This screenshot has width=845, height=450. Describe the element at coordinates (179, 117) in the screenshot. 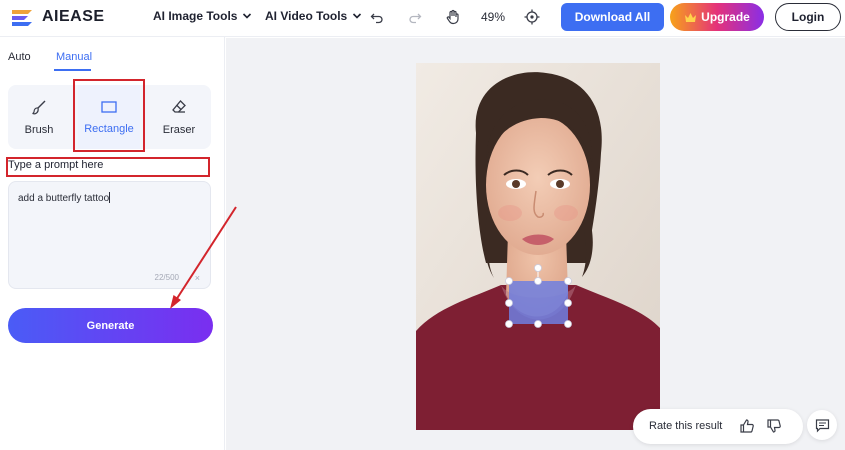

I see `mode-eraser: Eraser` at that location.